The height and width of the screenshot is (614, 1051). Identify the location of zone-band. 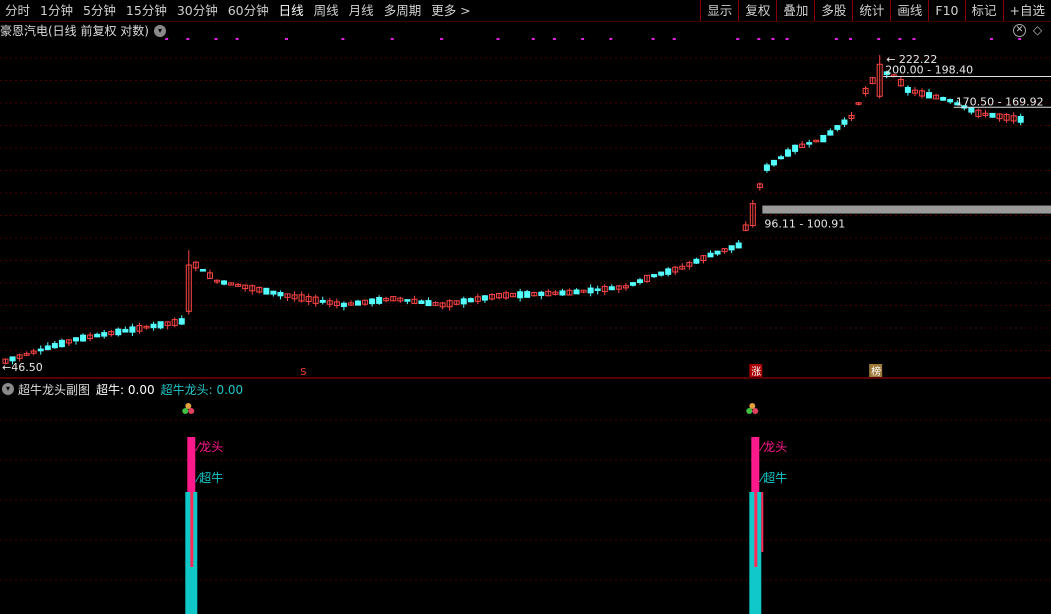
(906, 209).